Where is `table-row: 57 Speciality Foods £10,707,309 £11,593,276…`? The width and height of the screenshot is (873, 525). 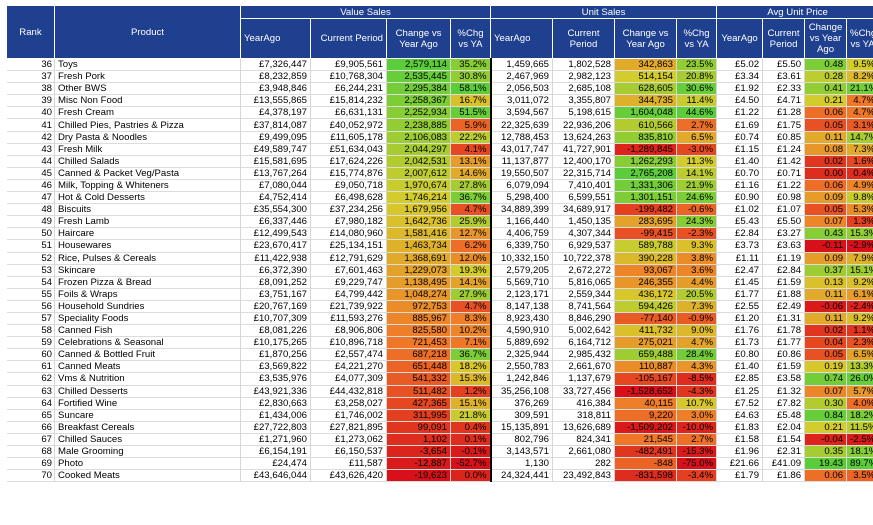
table-row: 57 Speciality Foods £10,707,309 £11,593,276… is located at coordinates (439, 318).